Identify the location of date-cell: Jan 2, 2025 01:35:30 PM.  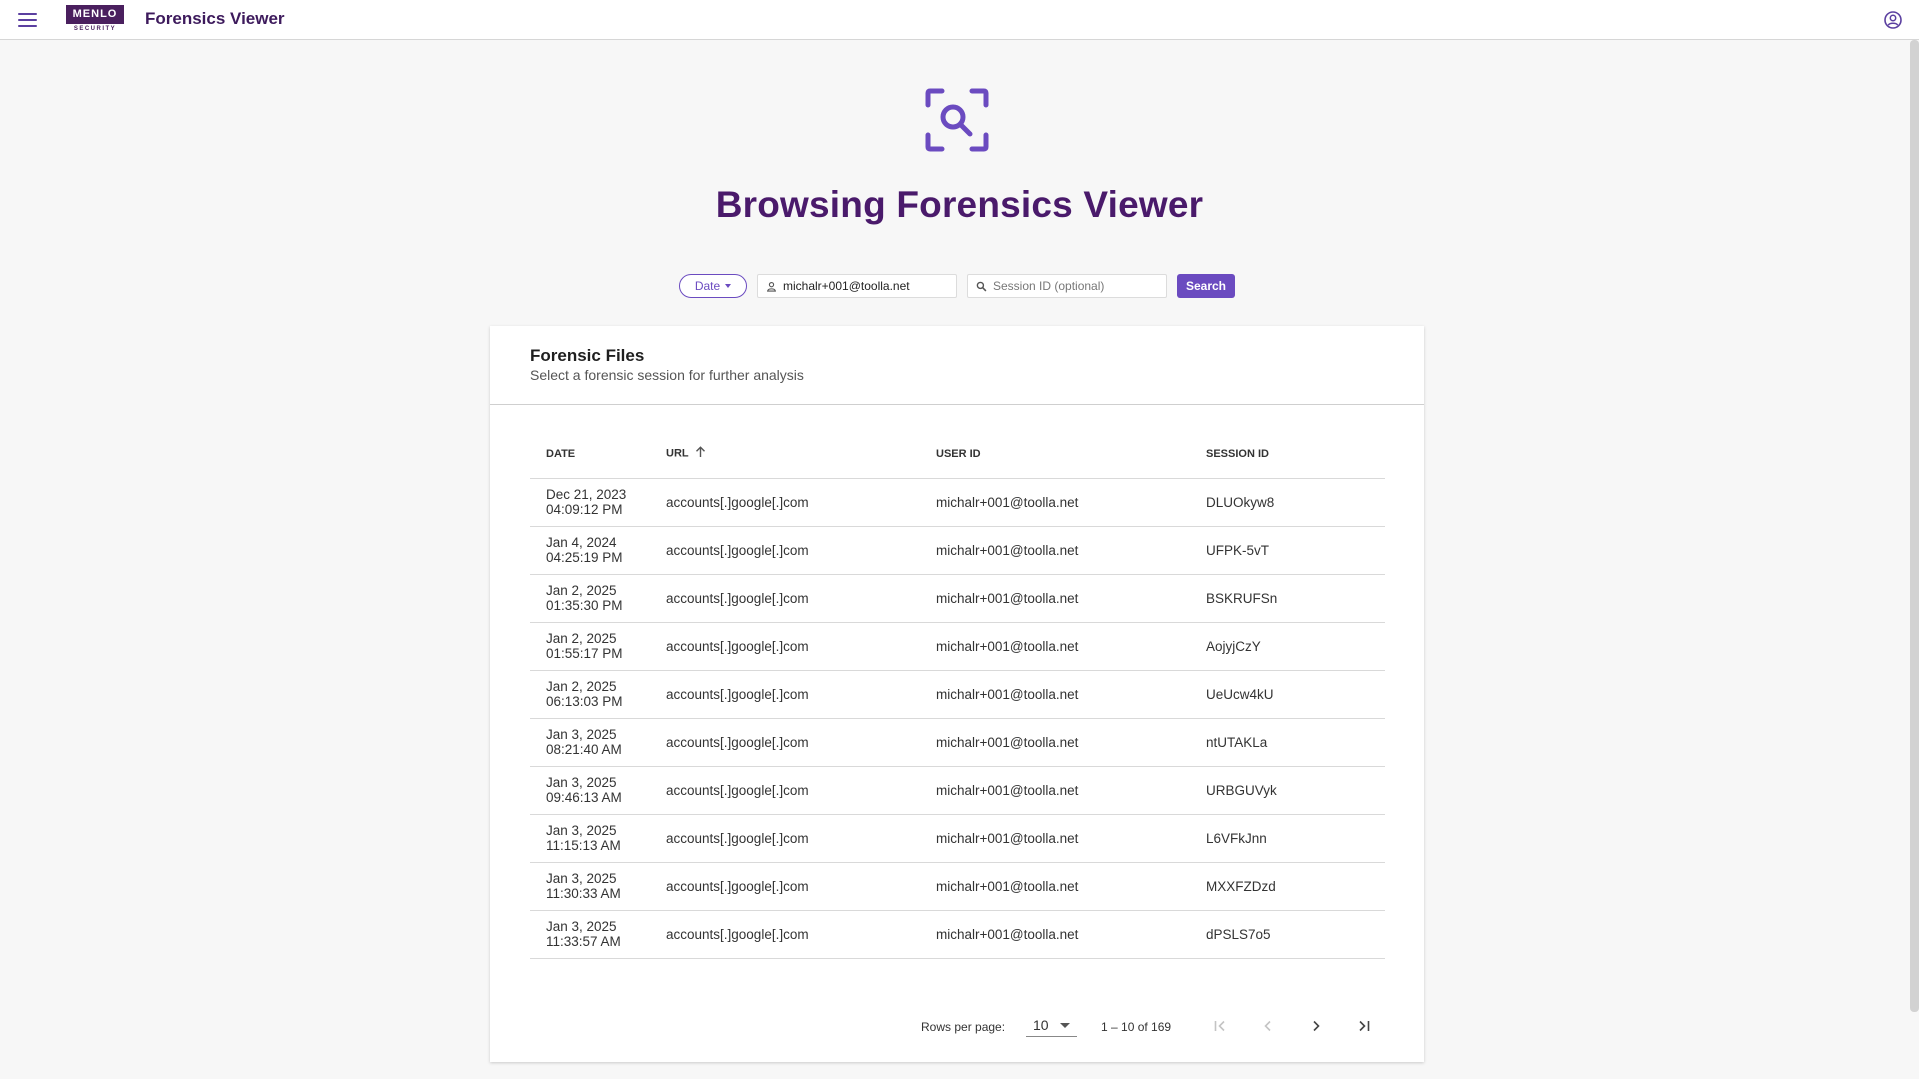
(590, 598).